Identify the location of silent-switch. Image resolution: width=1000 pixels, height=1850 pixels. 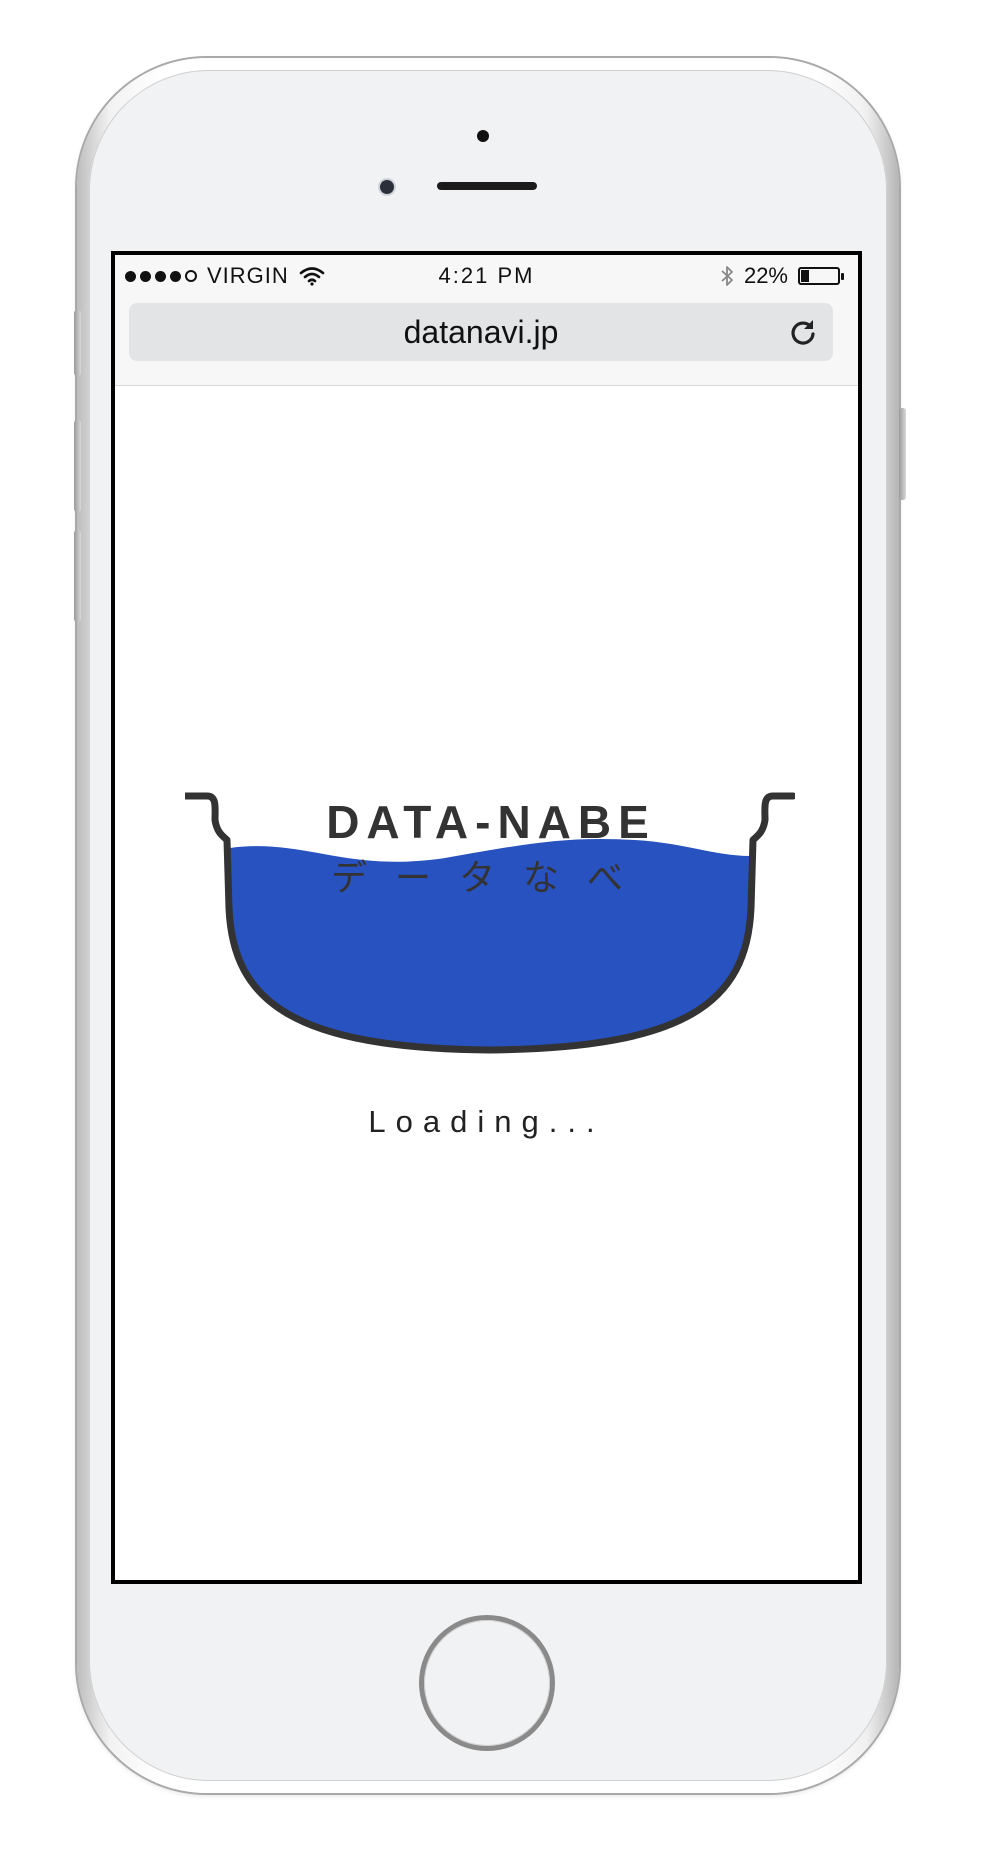
(77, 343).